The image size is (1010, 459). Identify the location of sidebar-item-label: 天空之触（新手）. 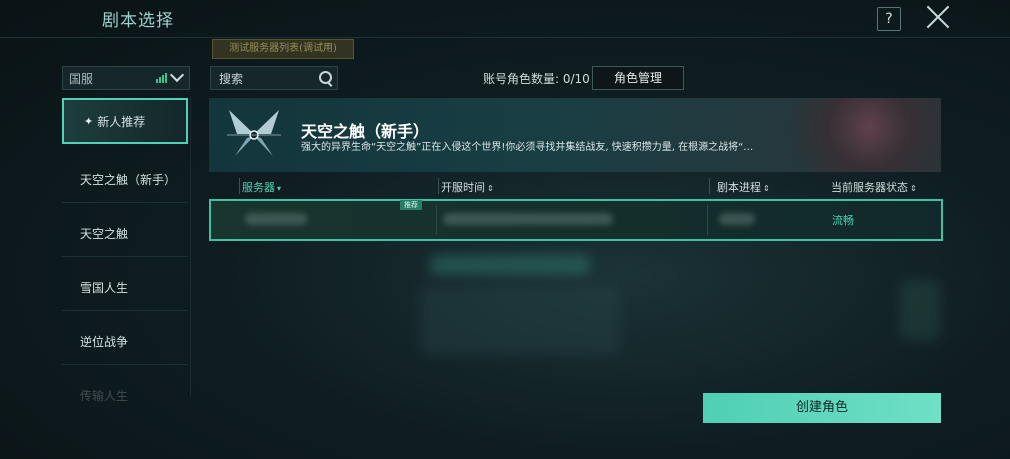
(128, 180).